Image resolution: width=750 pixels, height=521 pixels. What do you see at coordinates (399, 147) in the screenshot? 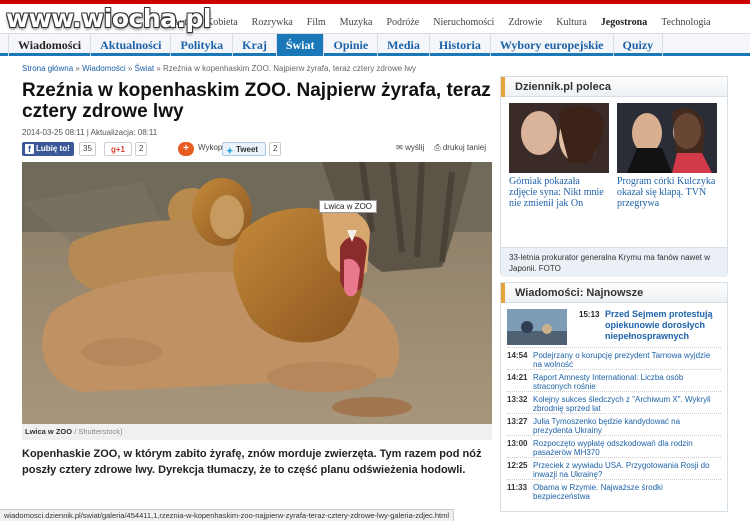
I see `envelope-icon: ✉` at bounding box center [399, 147].